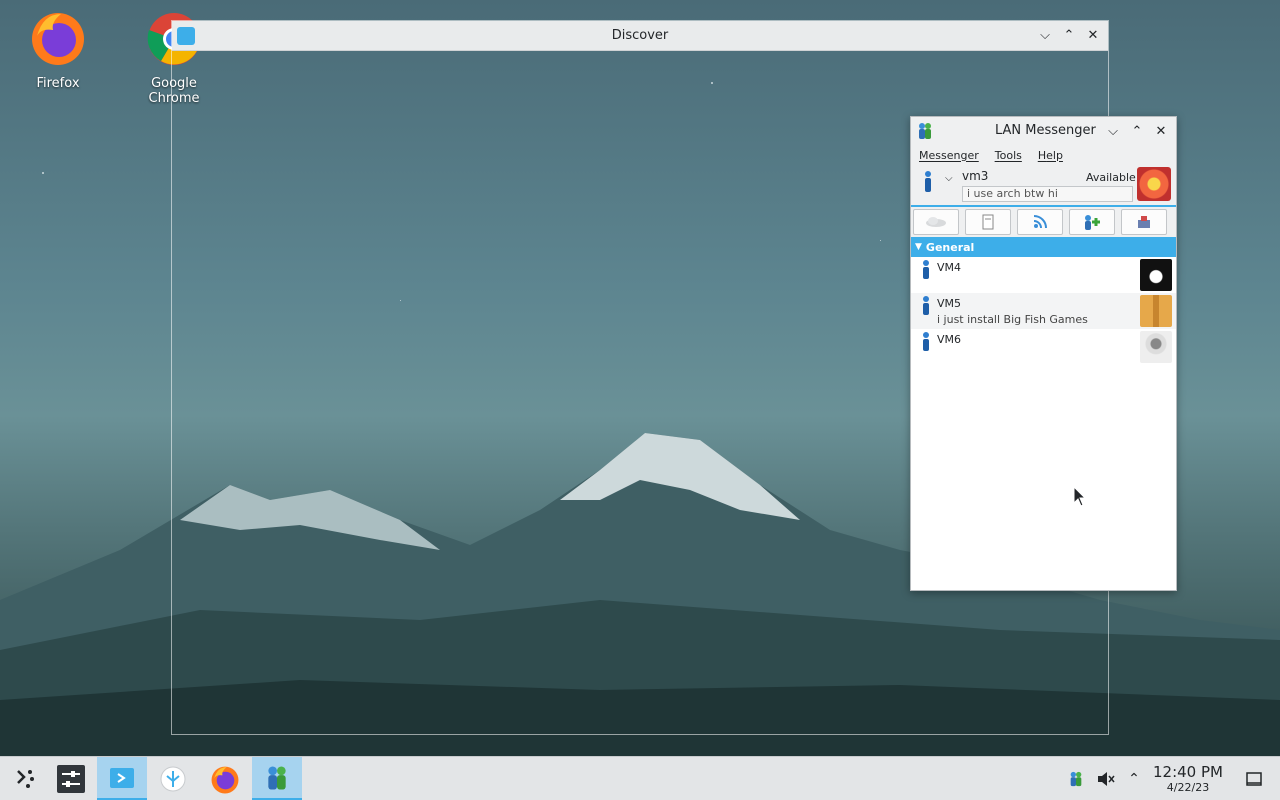 This screenshot has height=800, width=1280. What do you see at coordinates (975, 176) in the screenshot?
I see `user-name: vm3` at bounding box center [975, 176].